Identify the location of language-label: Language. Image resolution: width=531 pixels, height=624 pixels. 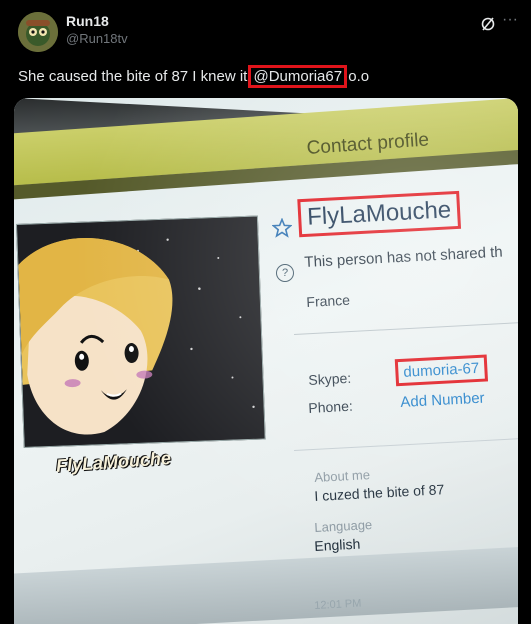
(343, 525).